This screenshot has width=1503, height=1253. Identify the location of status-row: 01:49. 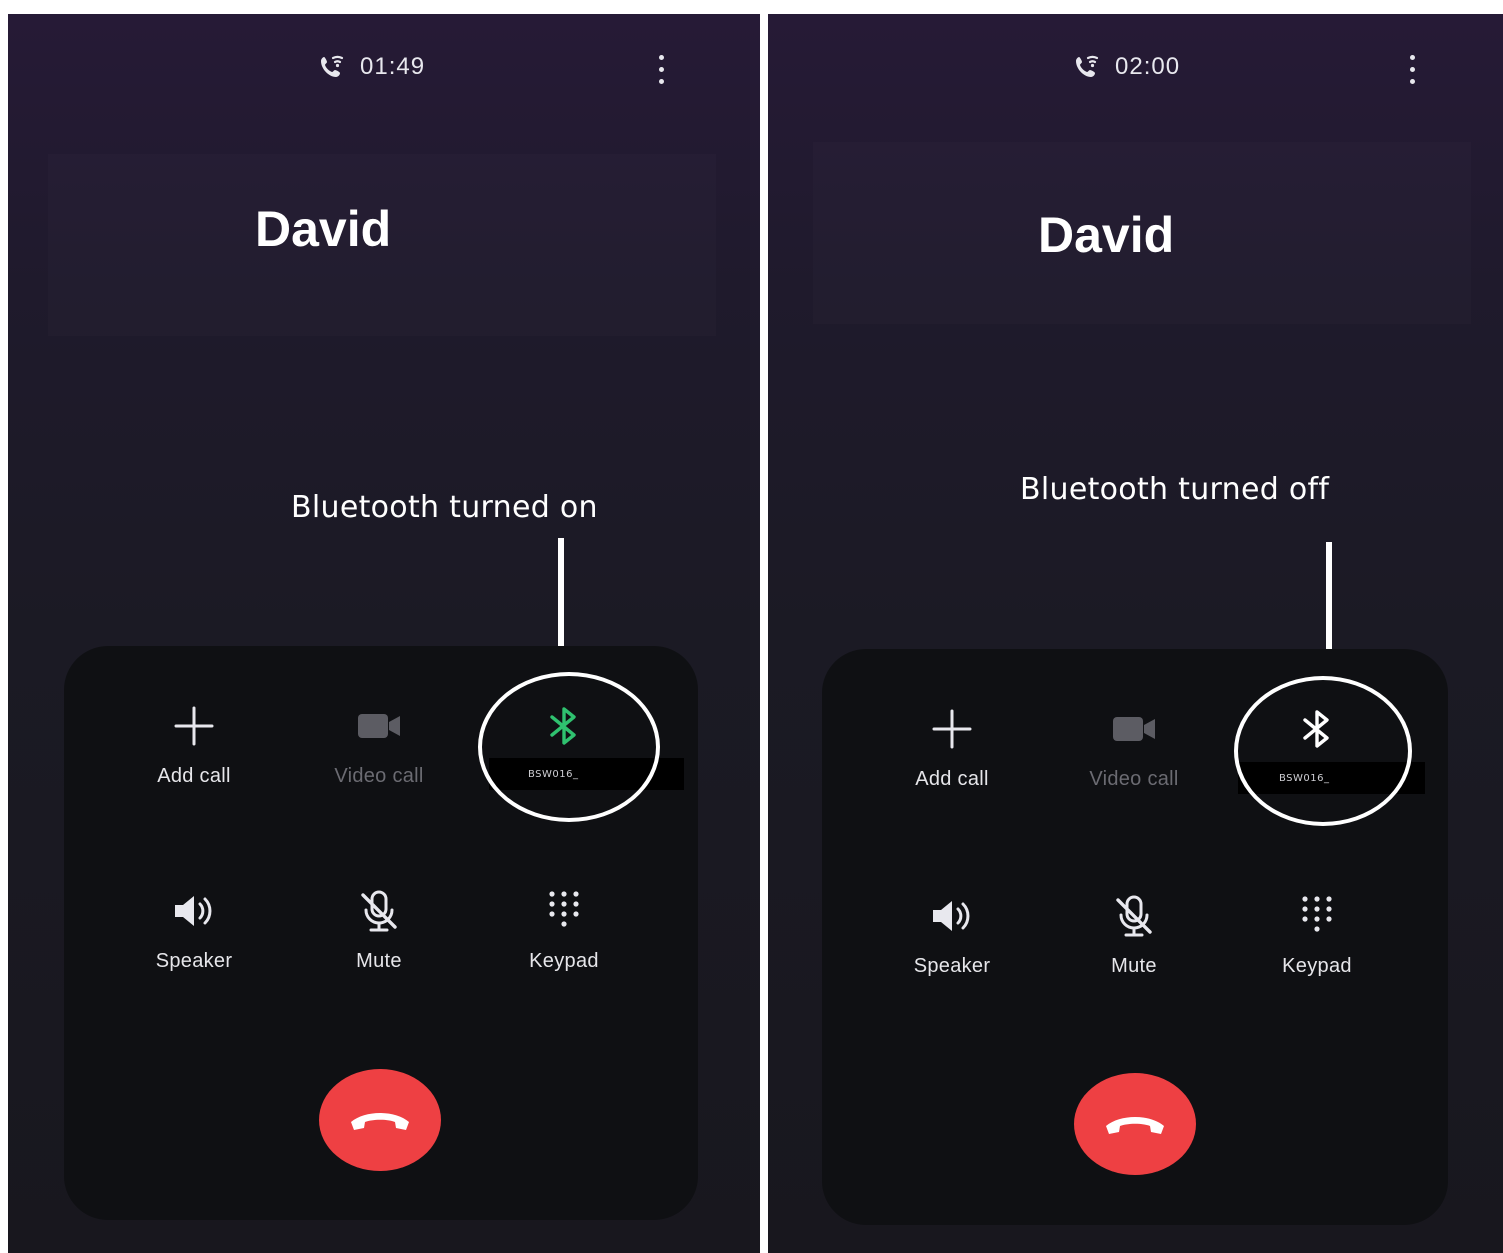
(384, 69).